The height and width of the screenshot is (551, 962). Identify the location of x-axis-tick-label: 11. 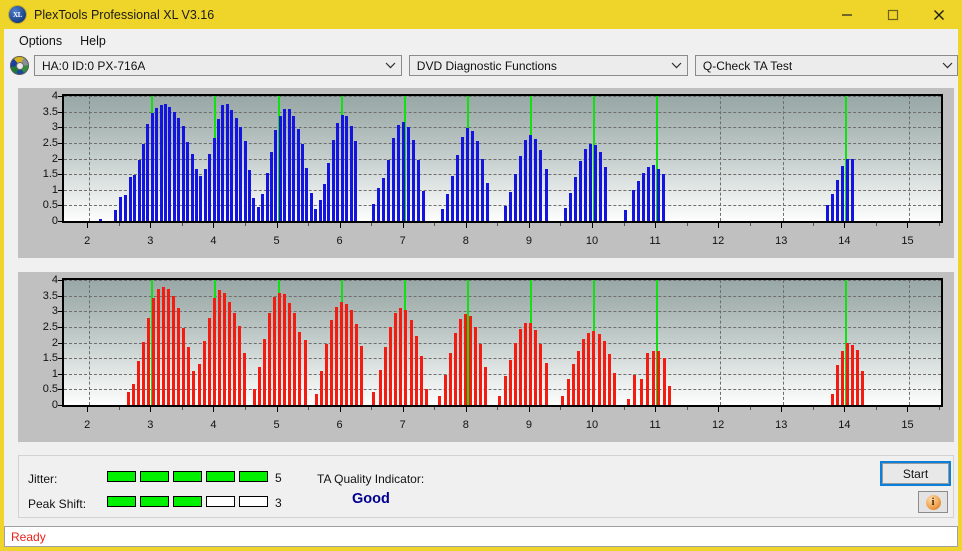
(655, 425).